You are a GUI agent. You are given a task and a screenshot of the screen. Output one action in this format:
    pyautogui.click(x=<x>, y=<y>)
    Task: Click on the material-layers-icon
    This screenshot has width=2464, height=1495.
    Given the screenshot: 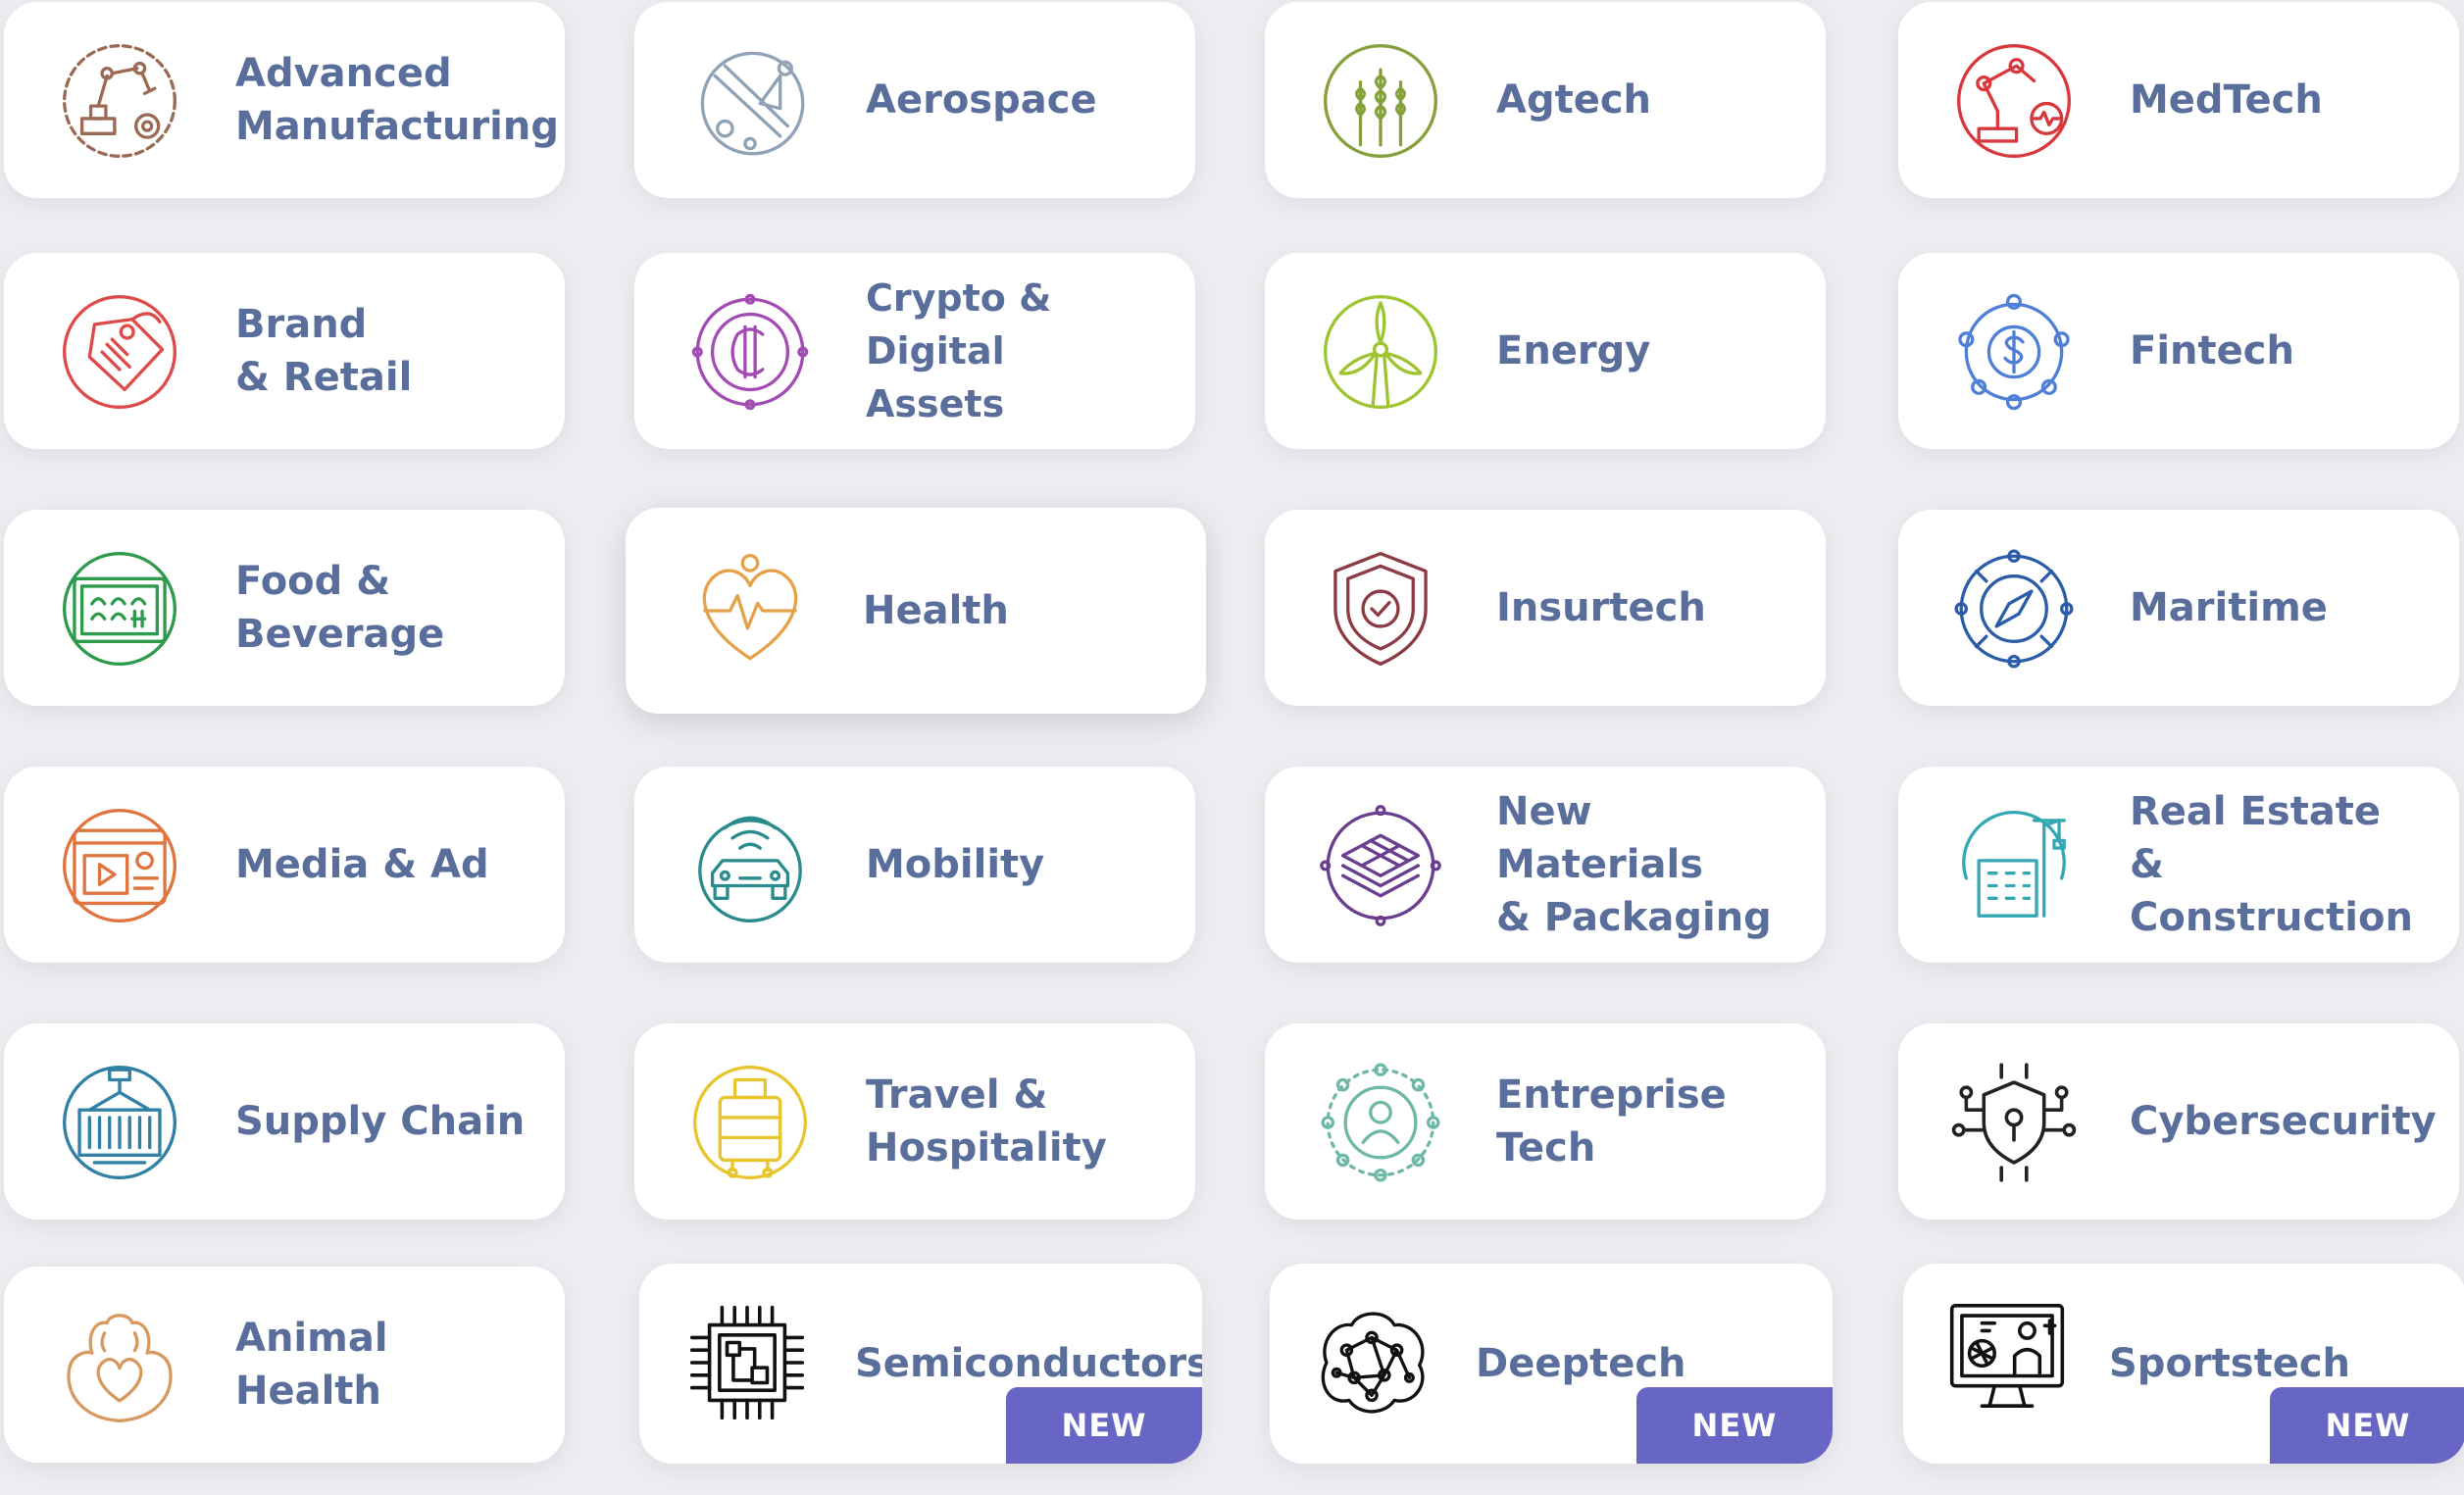 What is the action you would take?
    pyautogui.click(x=1380, y=865)
    